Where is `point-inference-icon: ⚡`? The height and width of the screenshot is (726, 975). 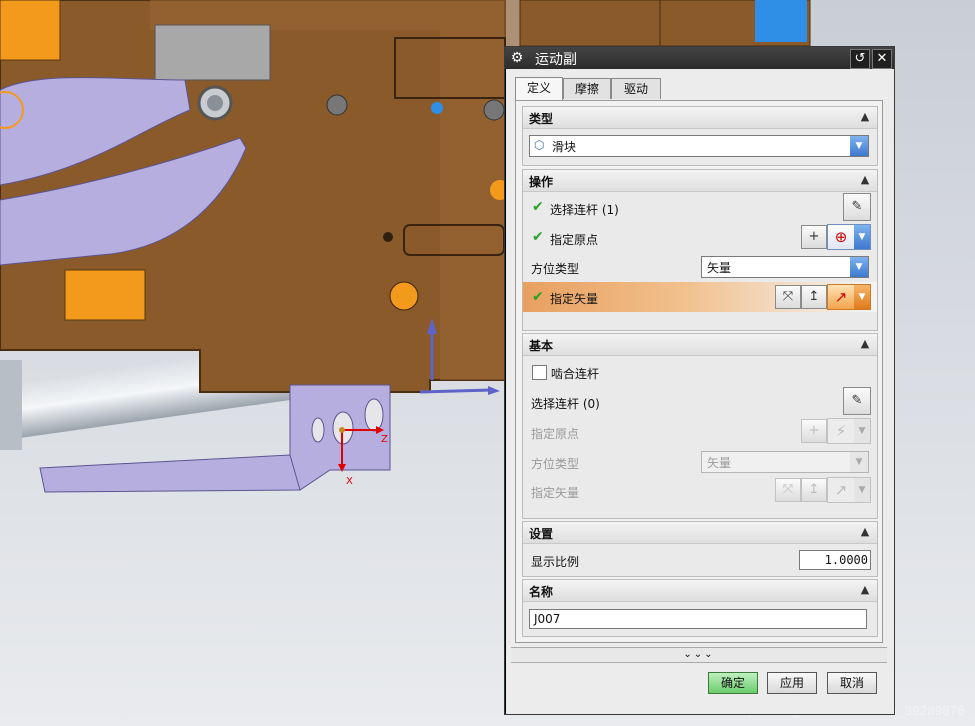 point-inference-icon: ⚡ is located at coordinates (841, 431).